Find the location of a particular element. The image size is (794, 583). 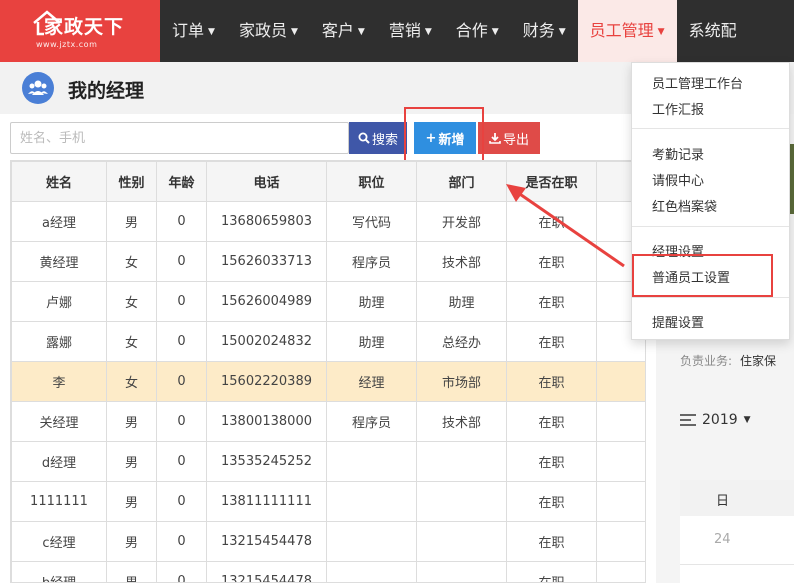

cell-name: d经理 is located at coordinates (59, 461).